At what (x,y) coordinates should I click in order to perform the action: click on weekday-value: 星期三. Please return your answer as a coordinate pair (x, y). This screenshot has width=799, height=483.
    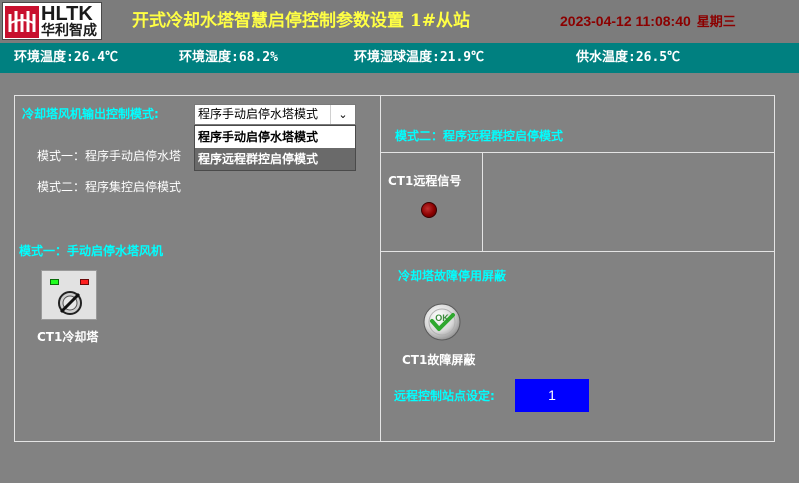
    Looking at the image, I should click on (716, 22).